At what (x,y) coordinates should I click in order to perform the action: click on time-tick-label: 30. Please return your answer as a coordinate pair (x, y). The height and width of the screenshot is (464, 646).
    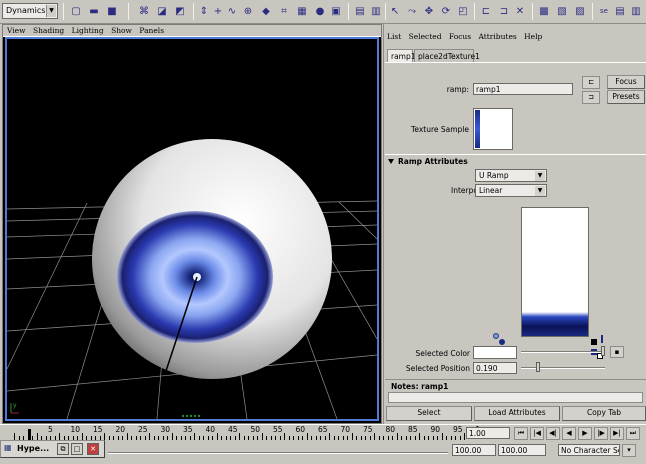
    Looking at the image, I should click on (165, 429).